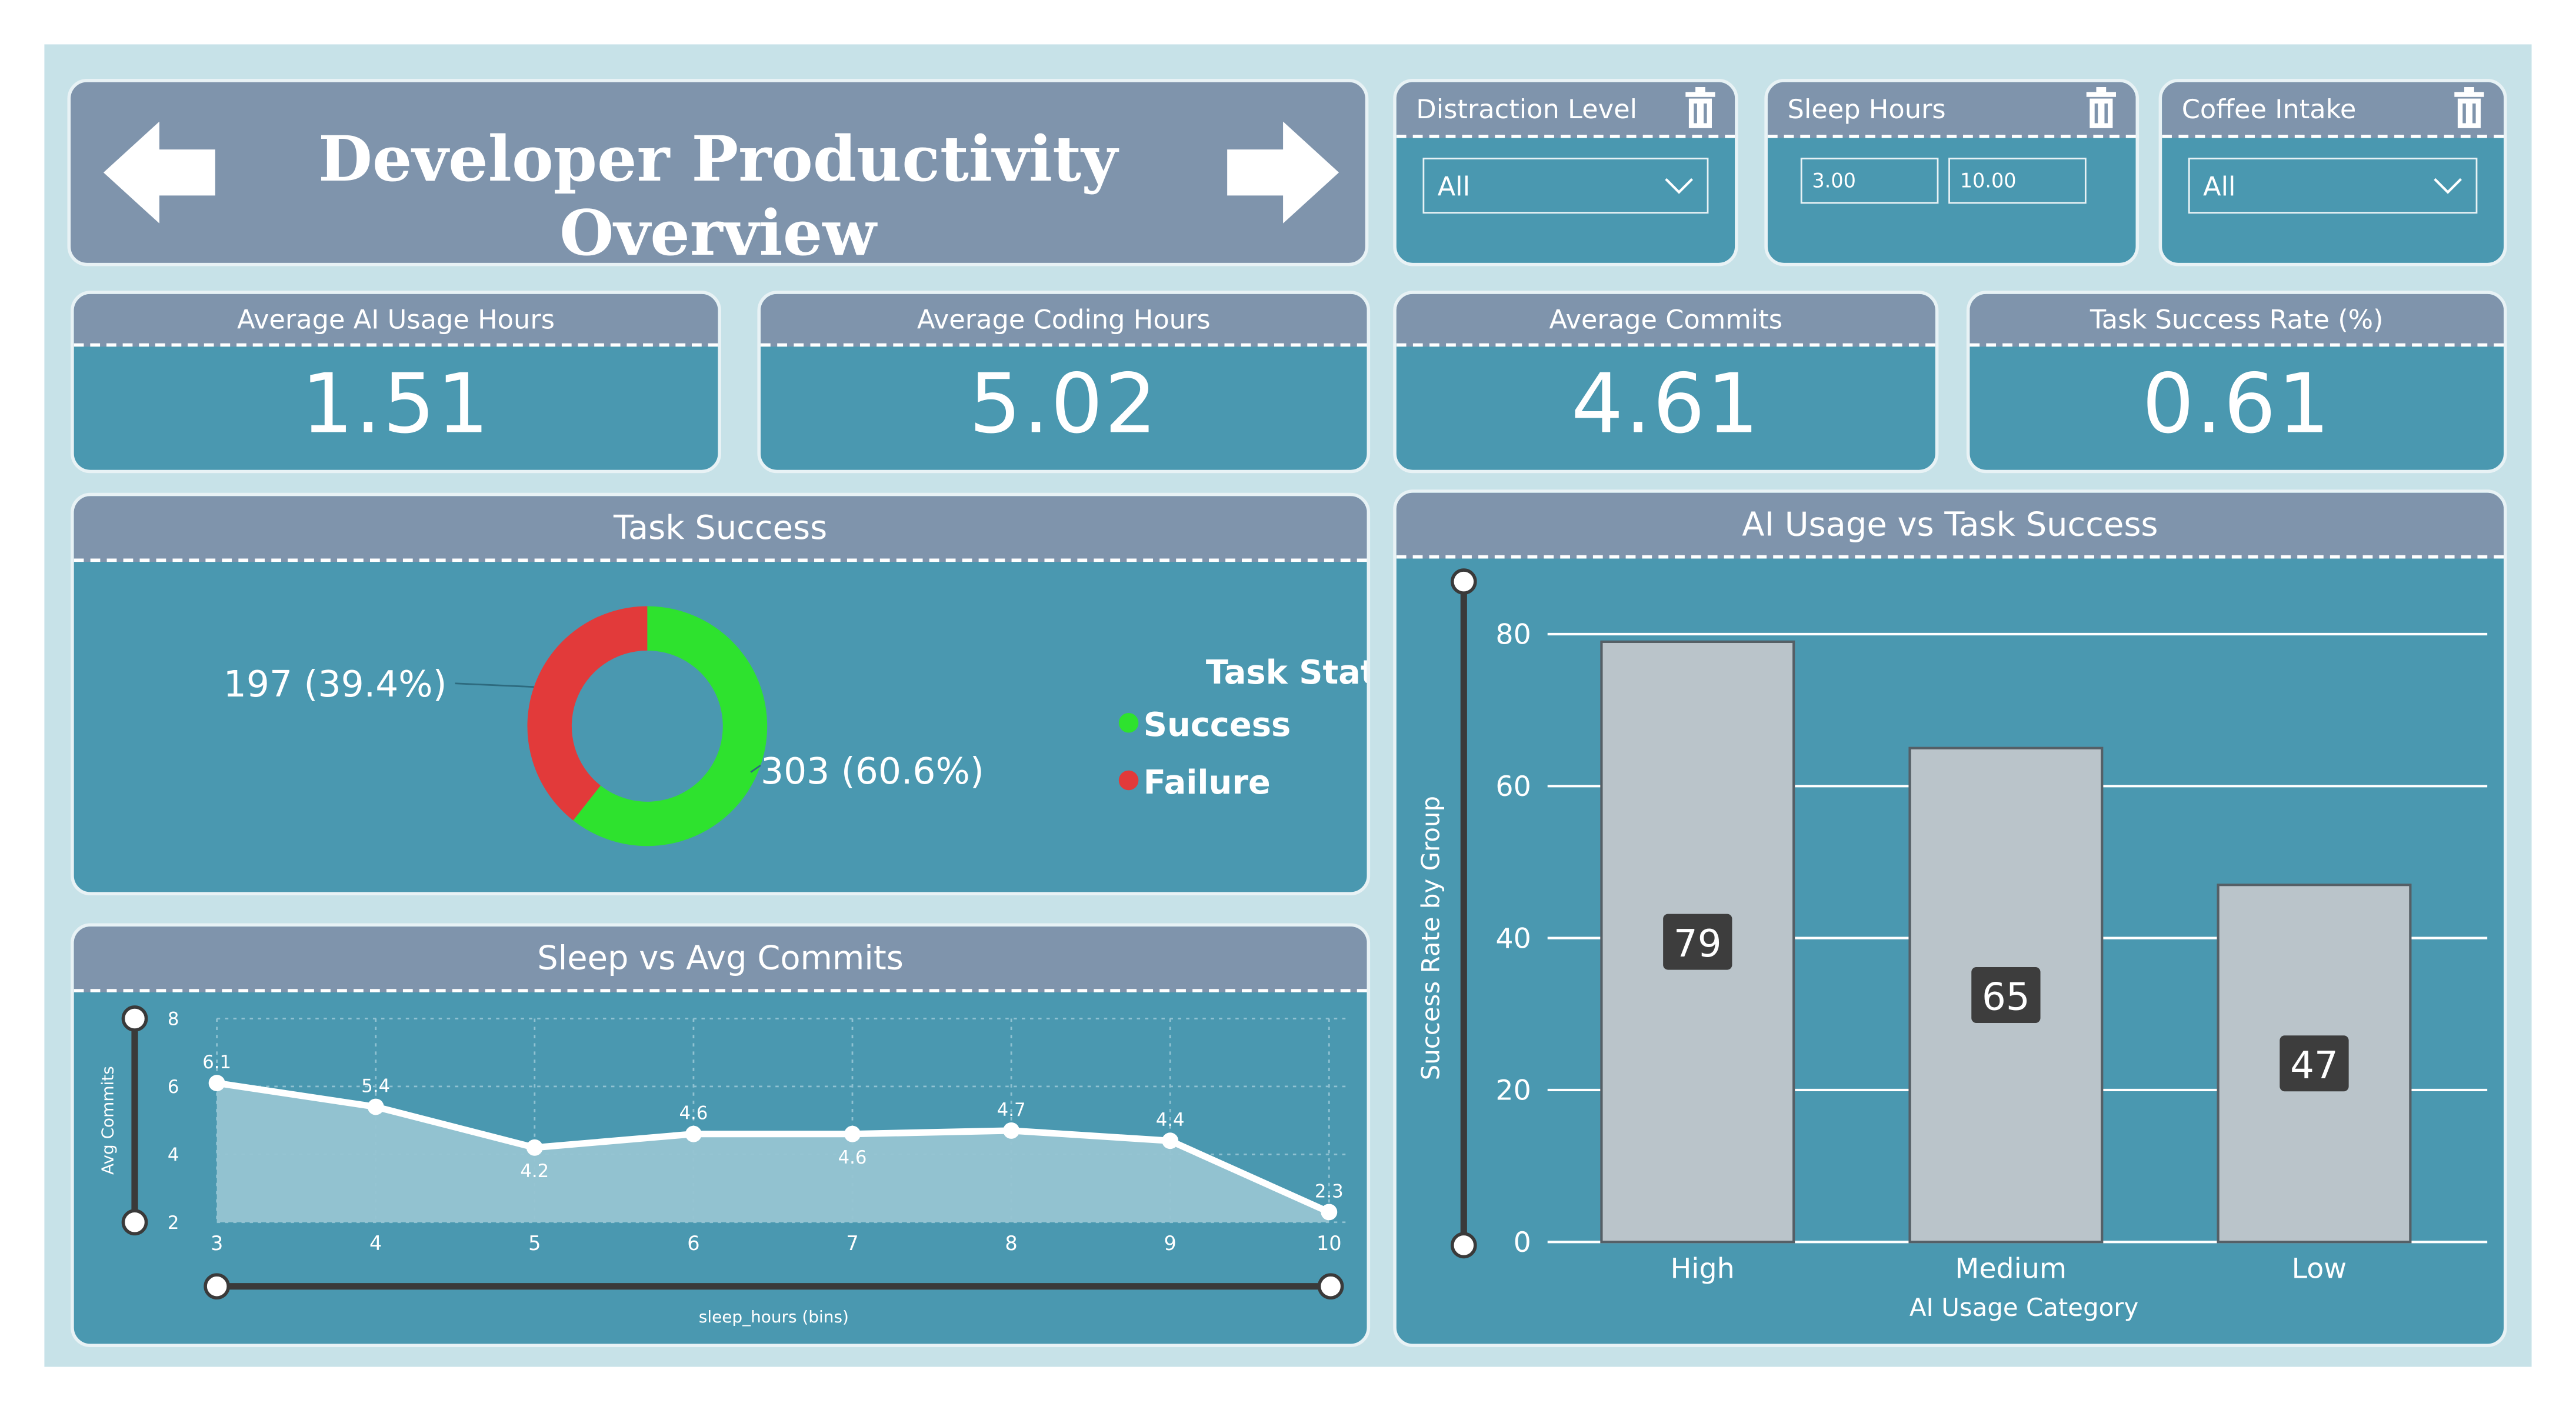  Describe the element at coordinates (718, 193) in the screenshot. I see `page-title: Developer Productivity Overview` at that location.